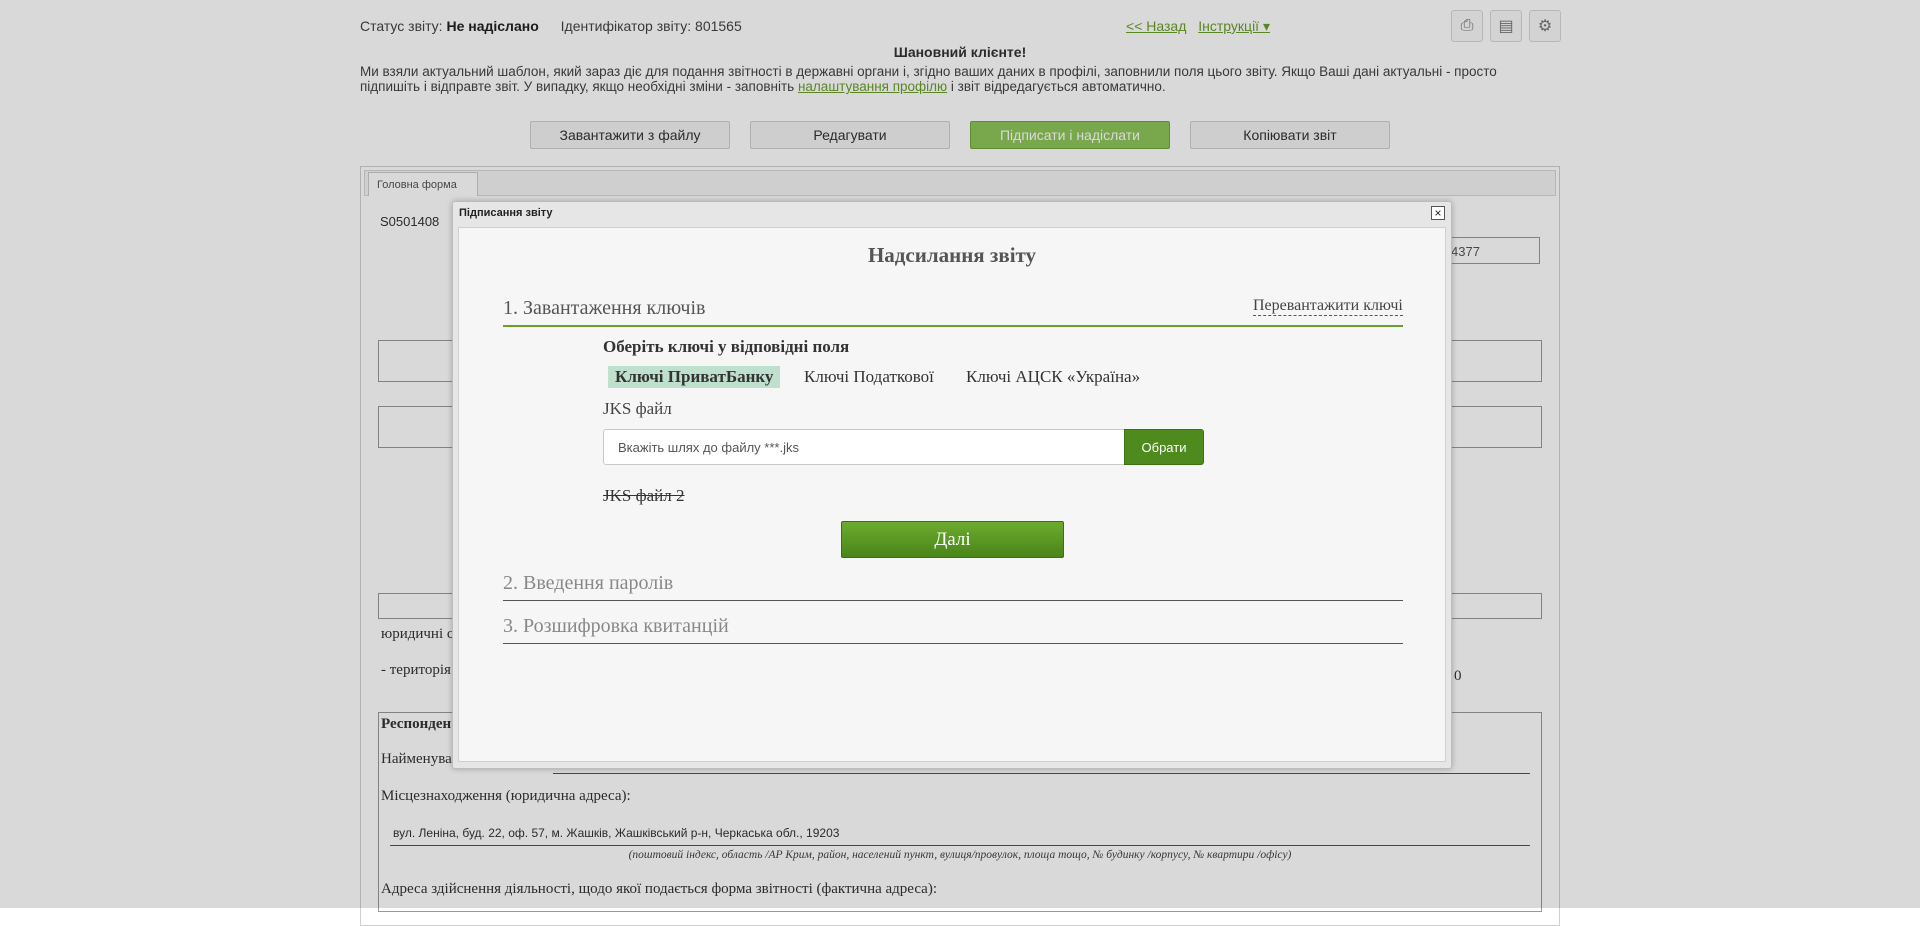 Image resolution: width=1920 pixels, height=926 pixels. Describe the element at coordinates (953, 326) in the screenshot. I see `step-1-divider` at that location.